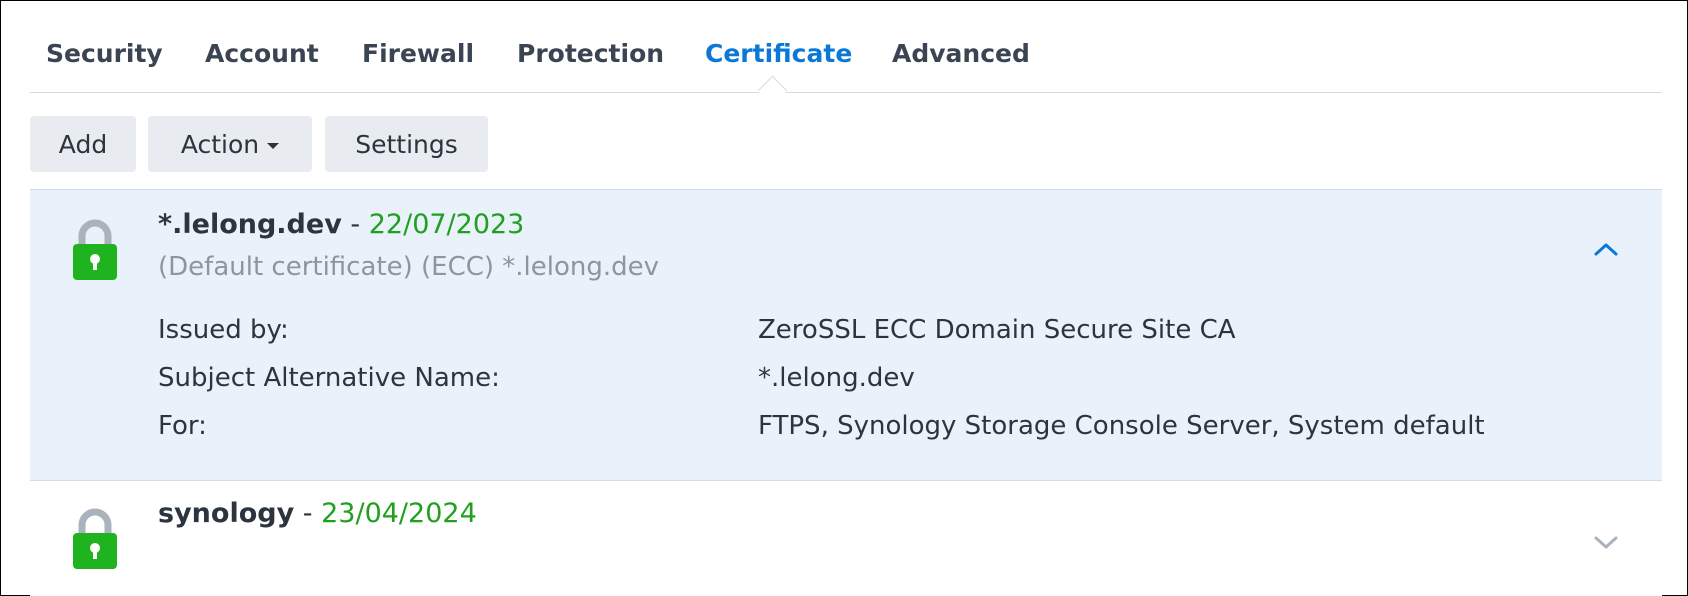 The height and width of the screenshot is (596, 1688). Describe the element at coordinates (997, 330) in the screenshot. I see `detail-value-issued-by: ZeroSSL ECC Domain Secure Site CA` at that location.